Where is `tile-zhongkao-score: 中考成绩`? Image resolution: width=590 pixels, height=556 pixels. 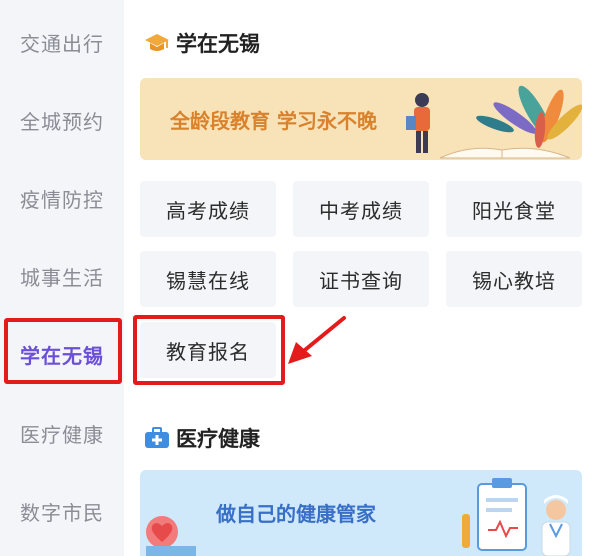
tile-zhongkao-score: 中考成绩 is located at coordinates (361, 209).